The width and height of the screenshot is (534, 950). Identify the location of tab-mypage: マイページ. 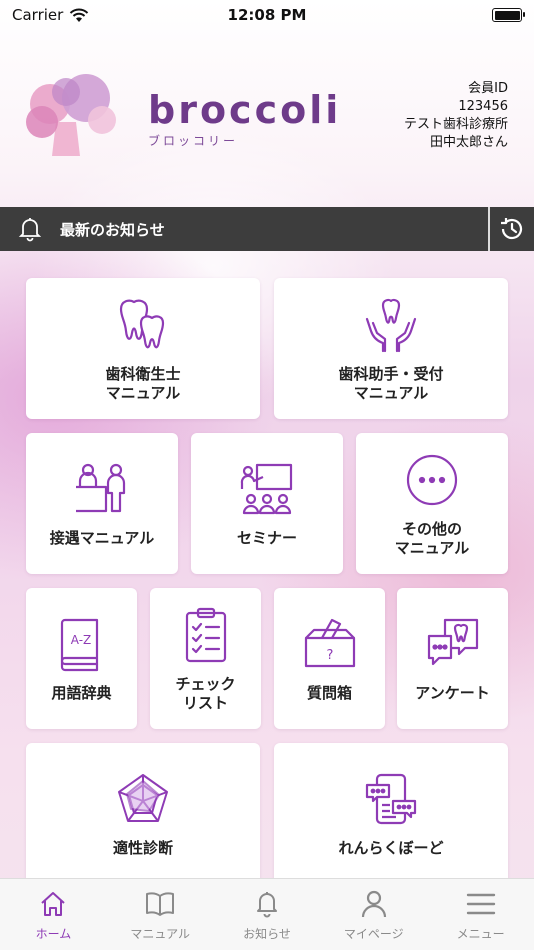
(373, 914).